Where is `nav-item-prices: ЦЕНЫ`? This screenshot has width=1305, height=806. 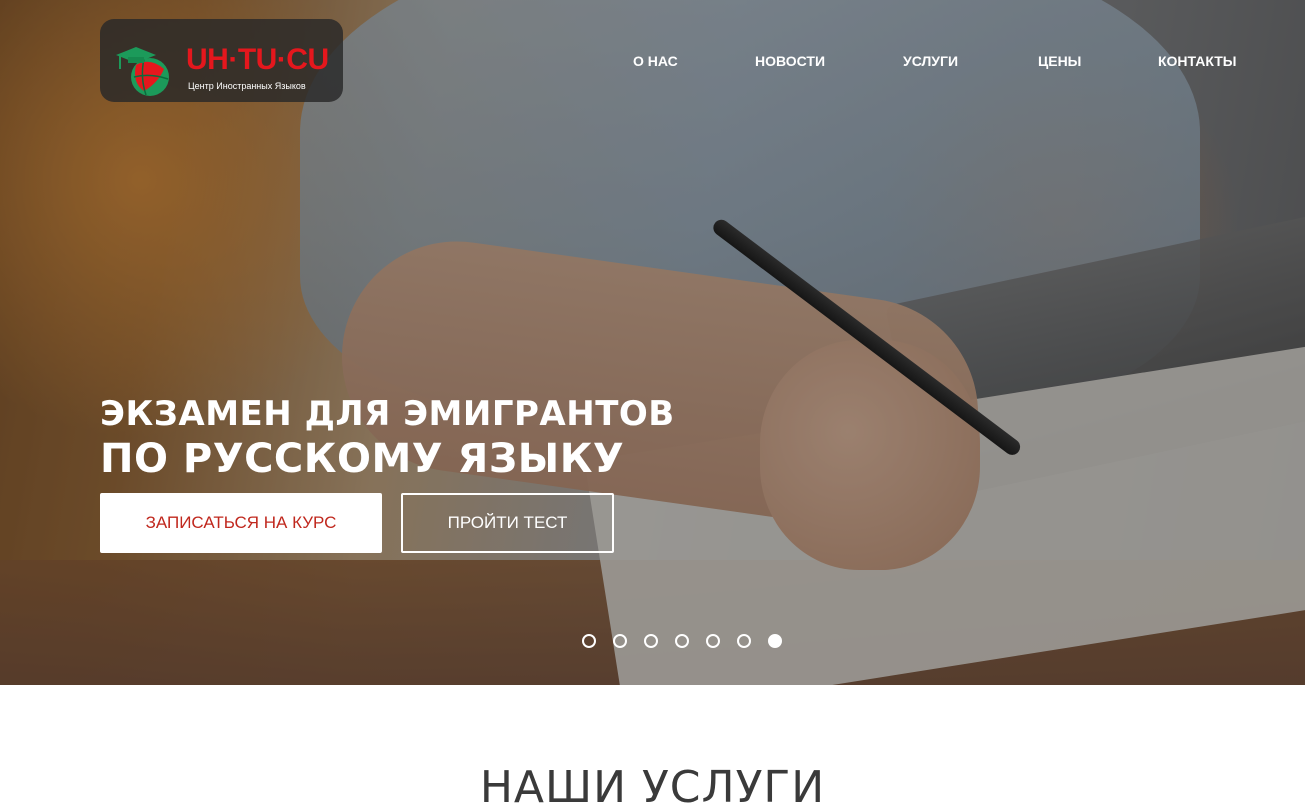
nav-item-prices: ЦЕНЫ is located at coordinates (1059, 61).